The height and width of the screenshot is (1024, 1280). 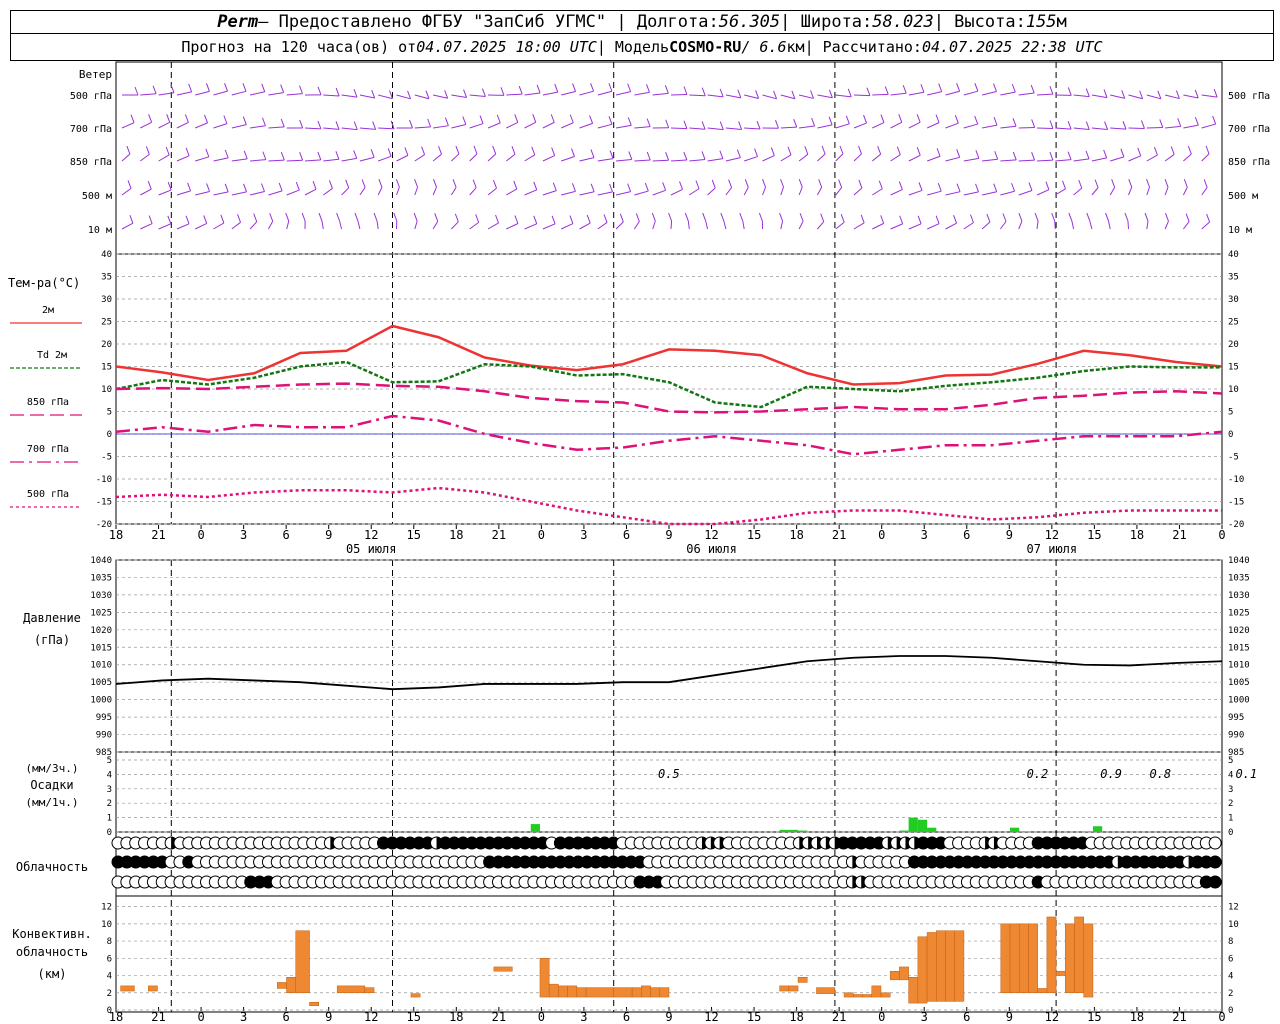 I want to click on temp-tick-label: 20, so click(x=1233, y=345).